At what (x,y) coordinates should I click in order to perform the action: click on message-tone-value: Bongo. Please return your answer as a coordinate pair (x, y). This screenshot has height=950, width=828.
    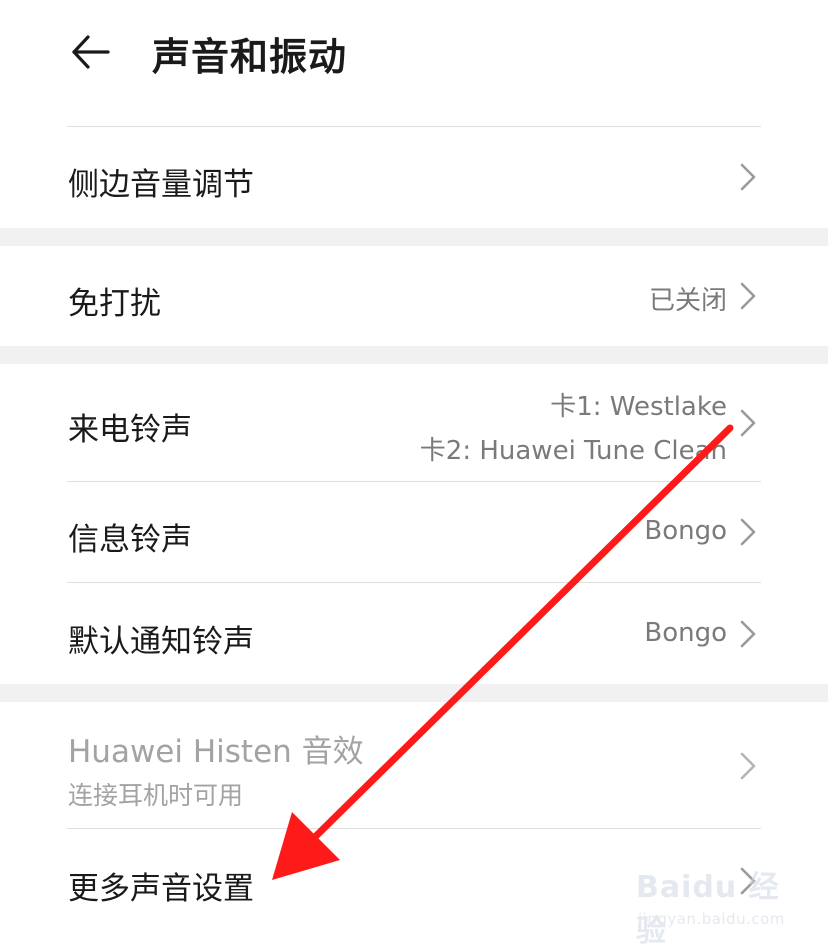
    Looking at the image, I should click on (685, 531).